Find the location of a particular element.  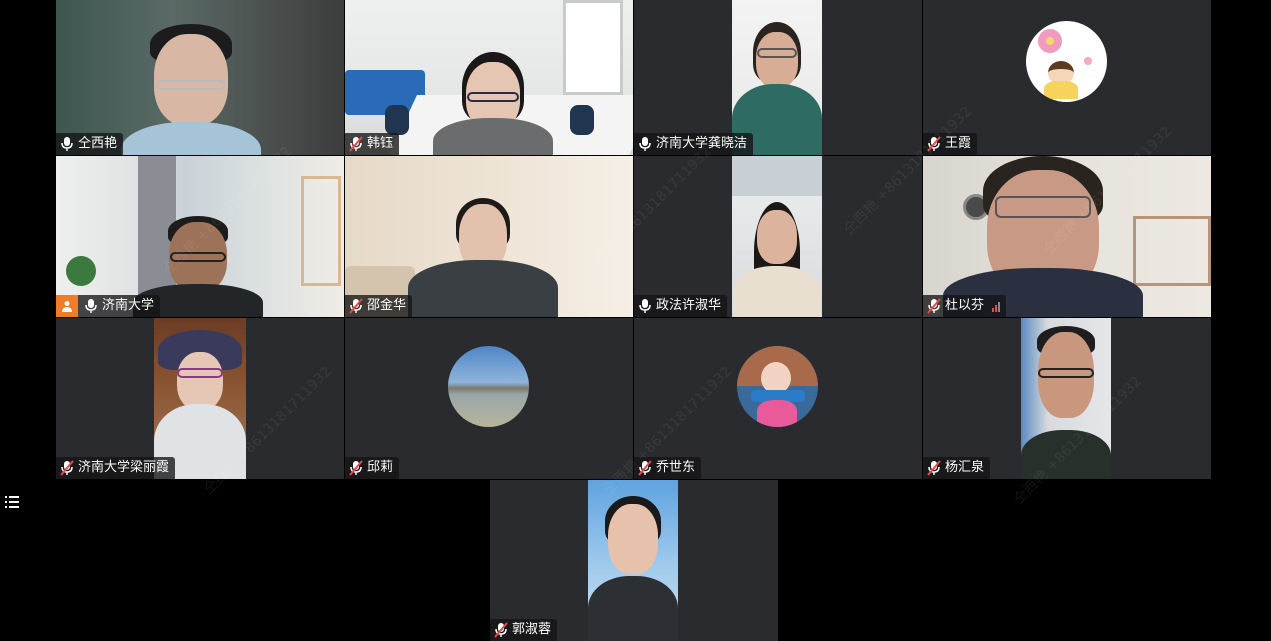

video-tile-7: 政法许淑华 is located at coordinates (778, 236).